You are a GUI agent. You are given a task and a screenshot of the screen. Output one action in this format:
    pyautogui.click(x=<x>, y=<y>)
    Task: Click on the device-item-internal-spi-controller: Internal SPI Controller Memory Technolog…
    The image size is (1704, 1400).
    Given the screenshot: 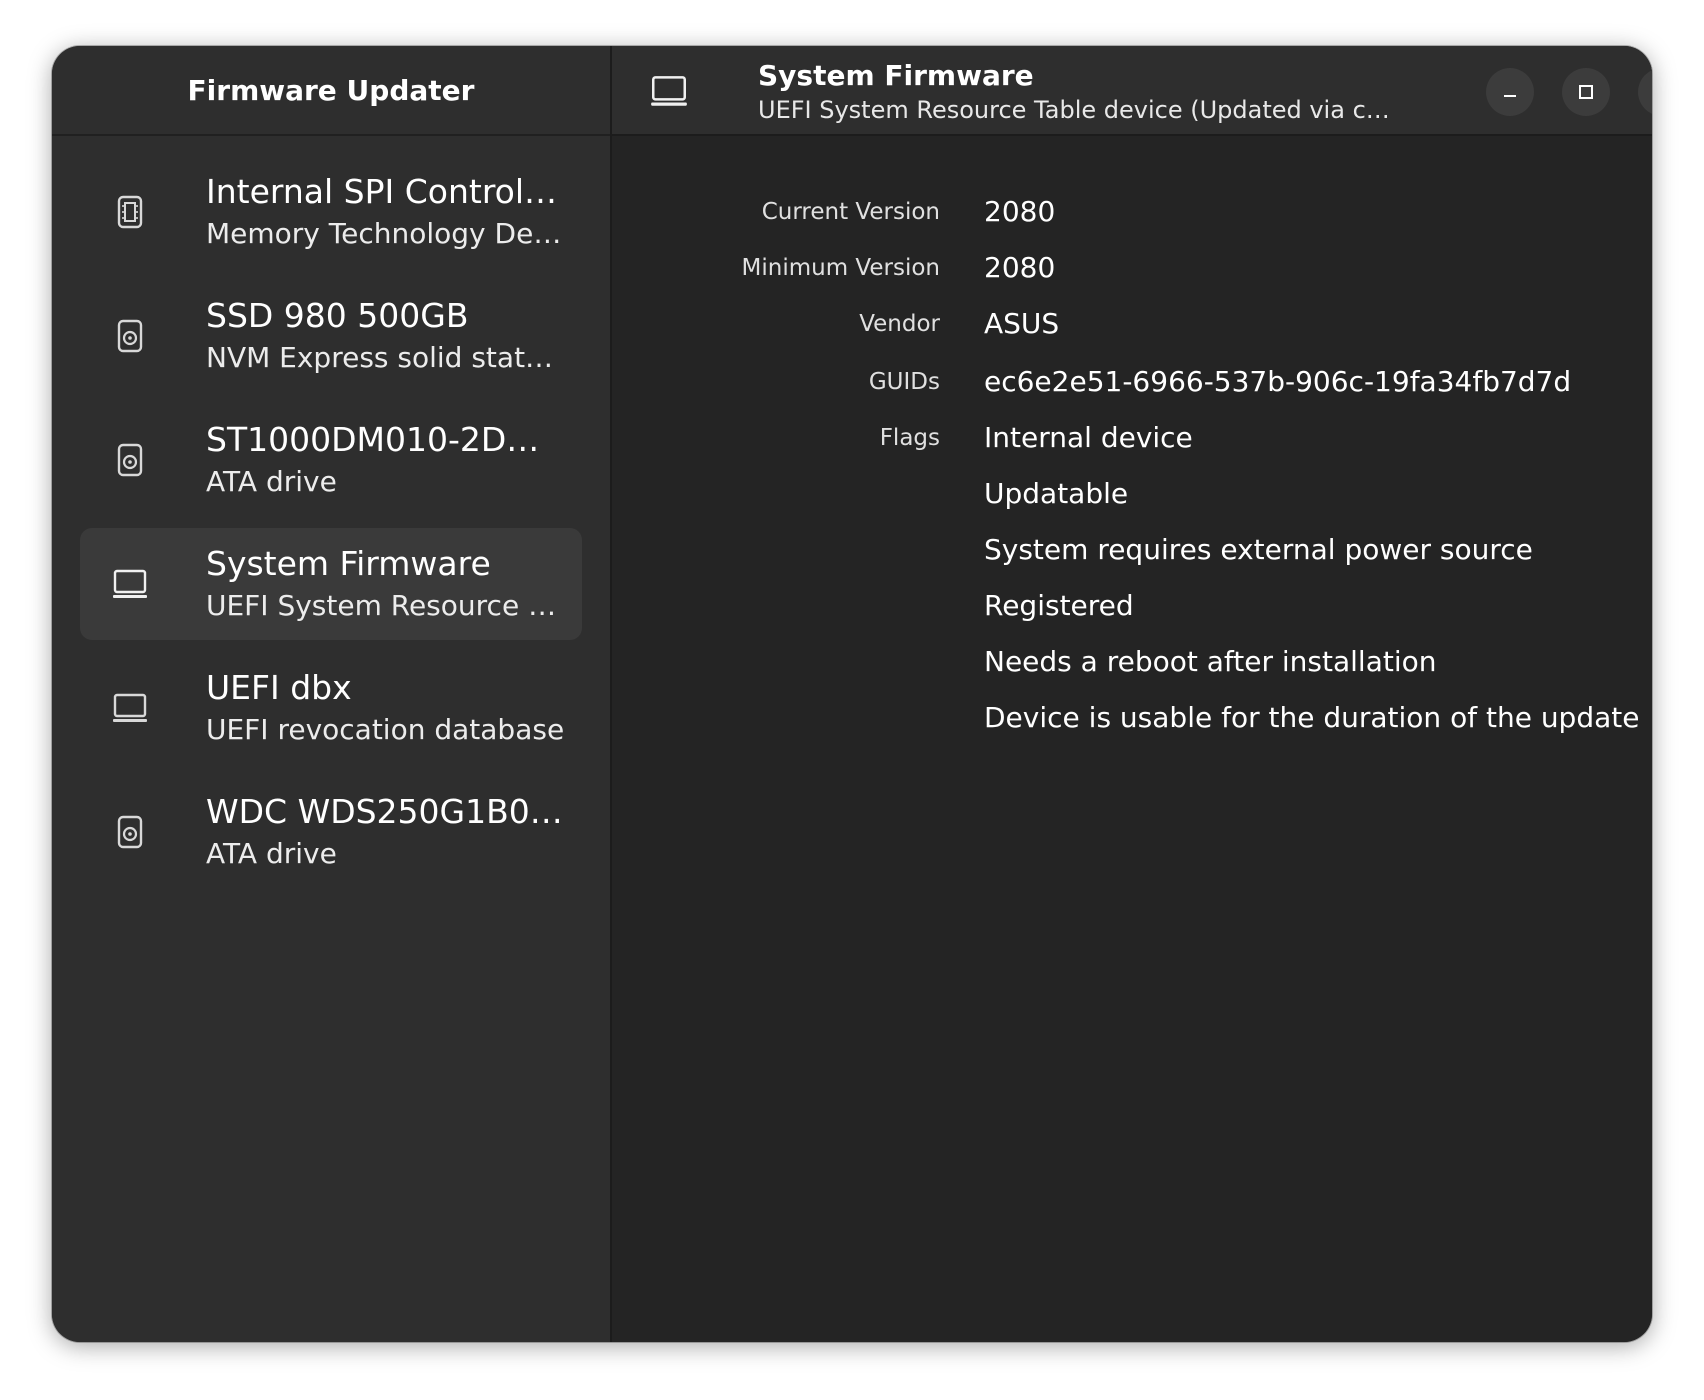 What is the action you would take?
    pyautogui.click(x=331, y=212)
    